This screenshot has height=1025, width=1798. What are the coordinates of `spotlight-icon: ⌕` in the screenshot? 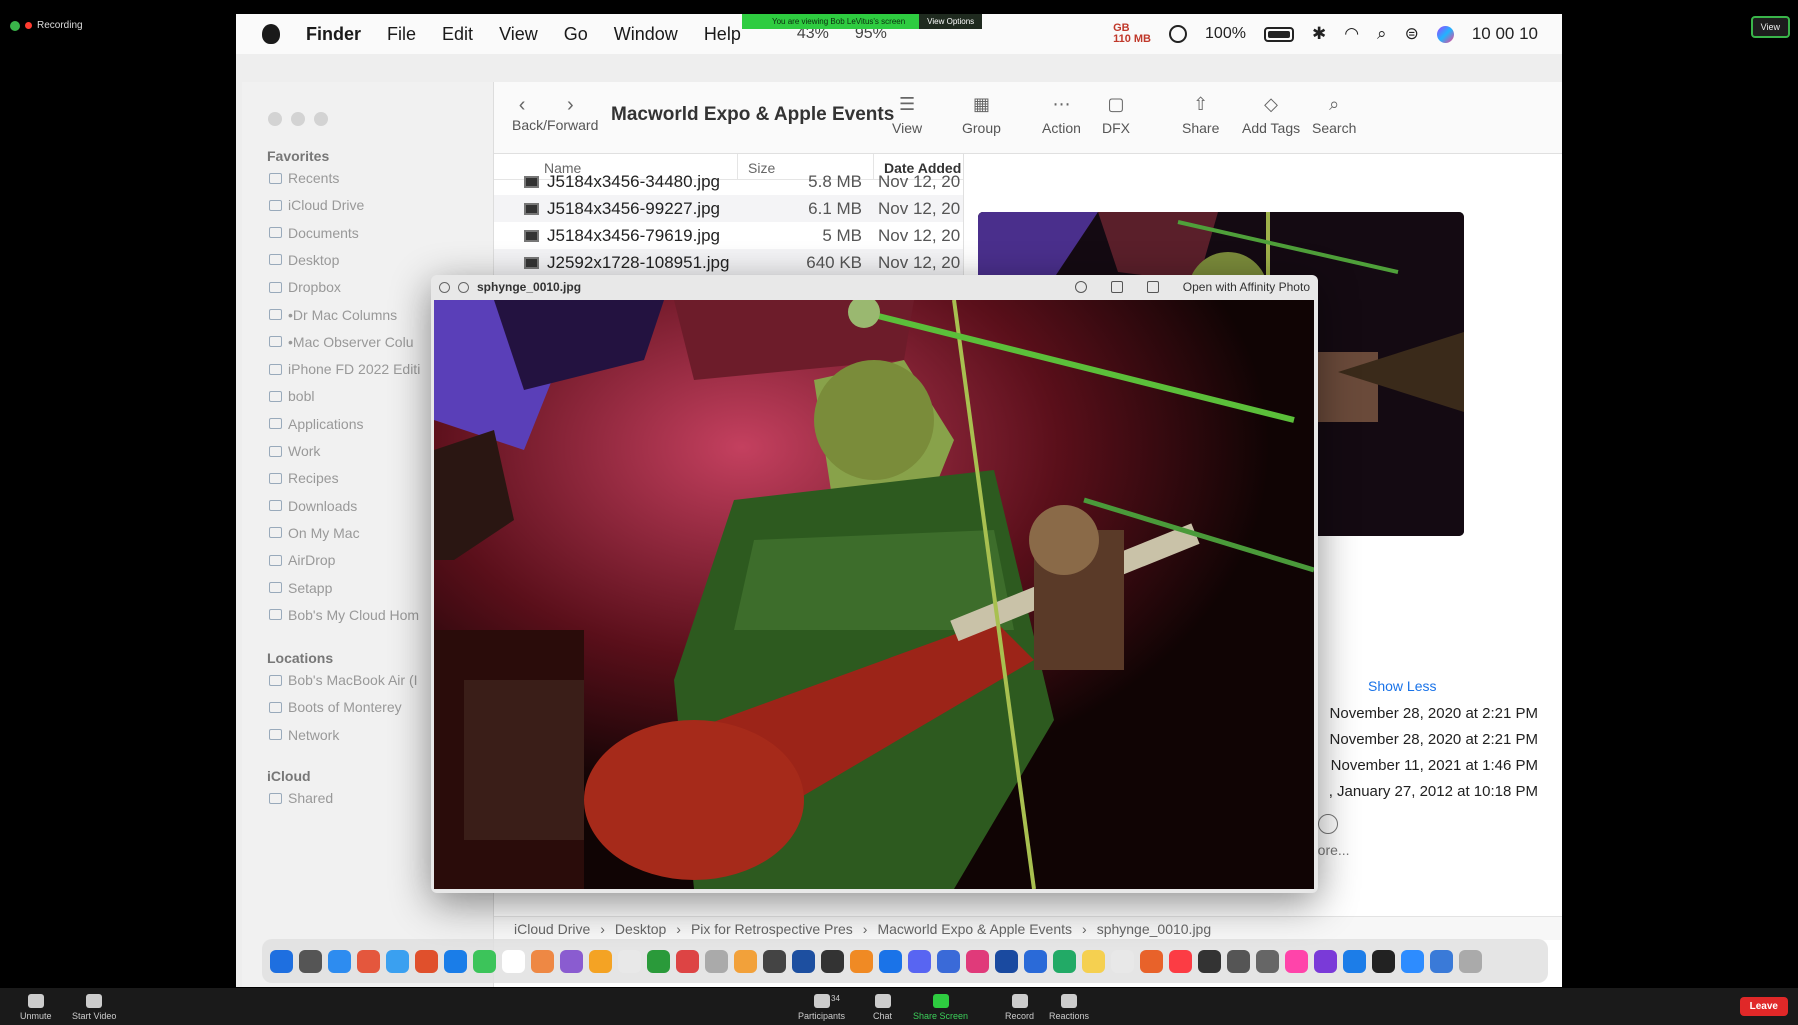 It's located at (1382, 34).